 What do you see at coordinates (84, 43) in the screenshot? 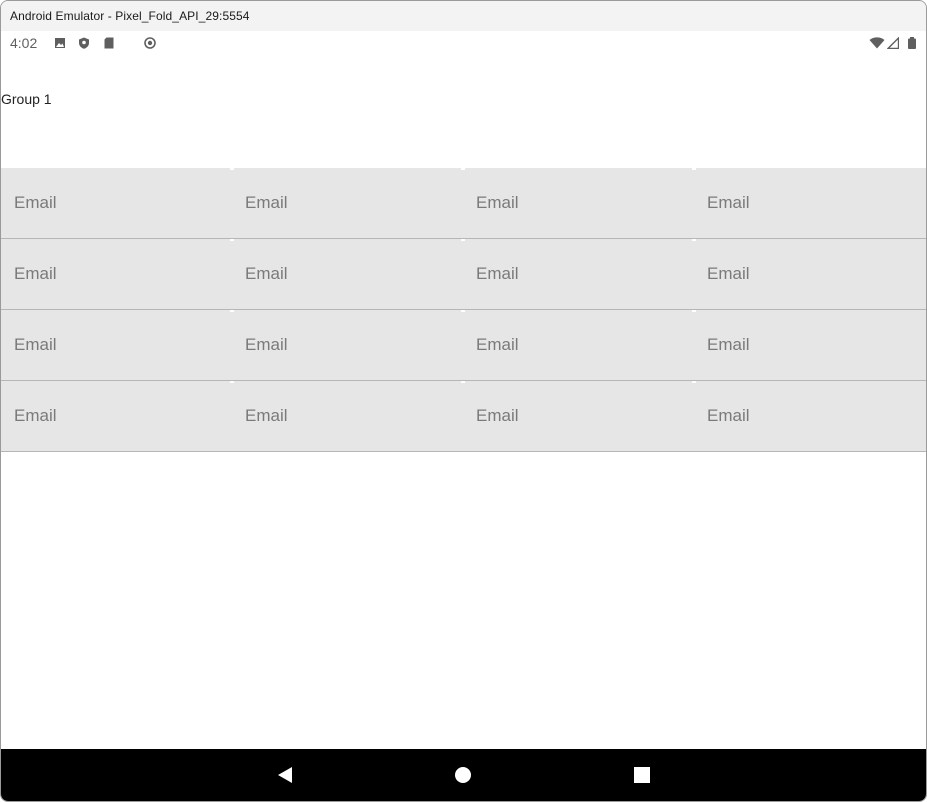
I see `shield-icon` at bounding box center [84, 43].